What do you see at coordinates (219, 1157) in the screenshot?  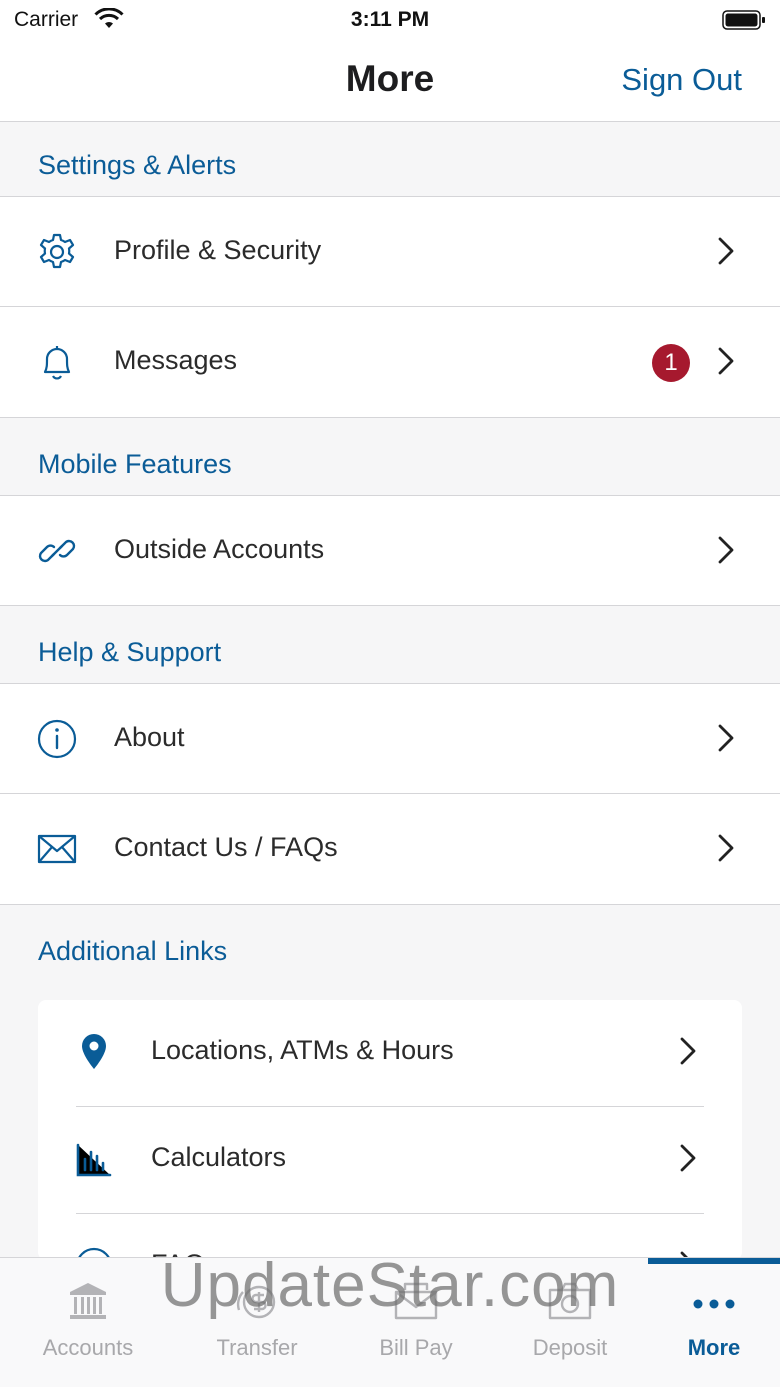 I see `row-label: Calculators` at bounding box center [219, 1157].